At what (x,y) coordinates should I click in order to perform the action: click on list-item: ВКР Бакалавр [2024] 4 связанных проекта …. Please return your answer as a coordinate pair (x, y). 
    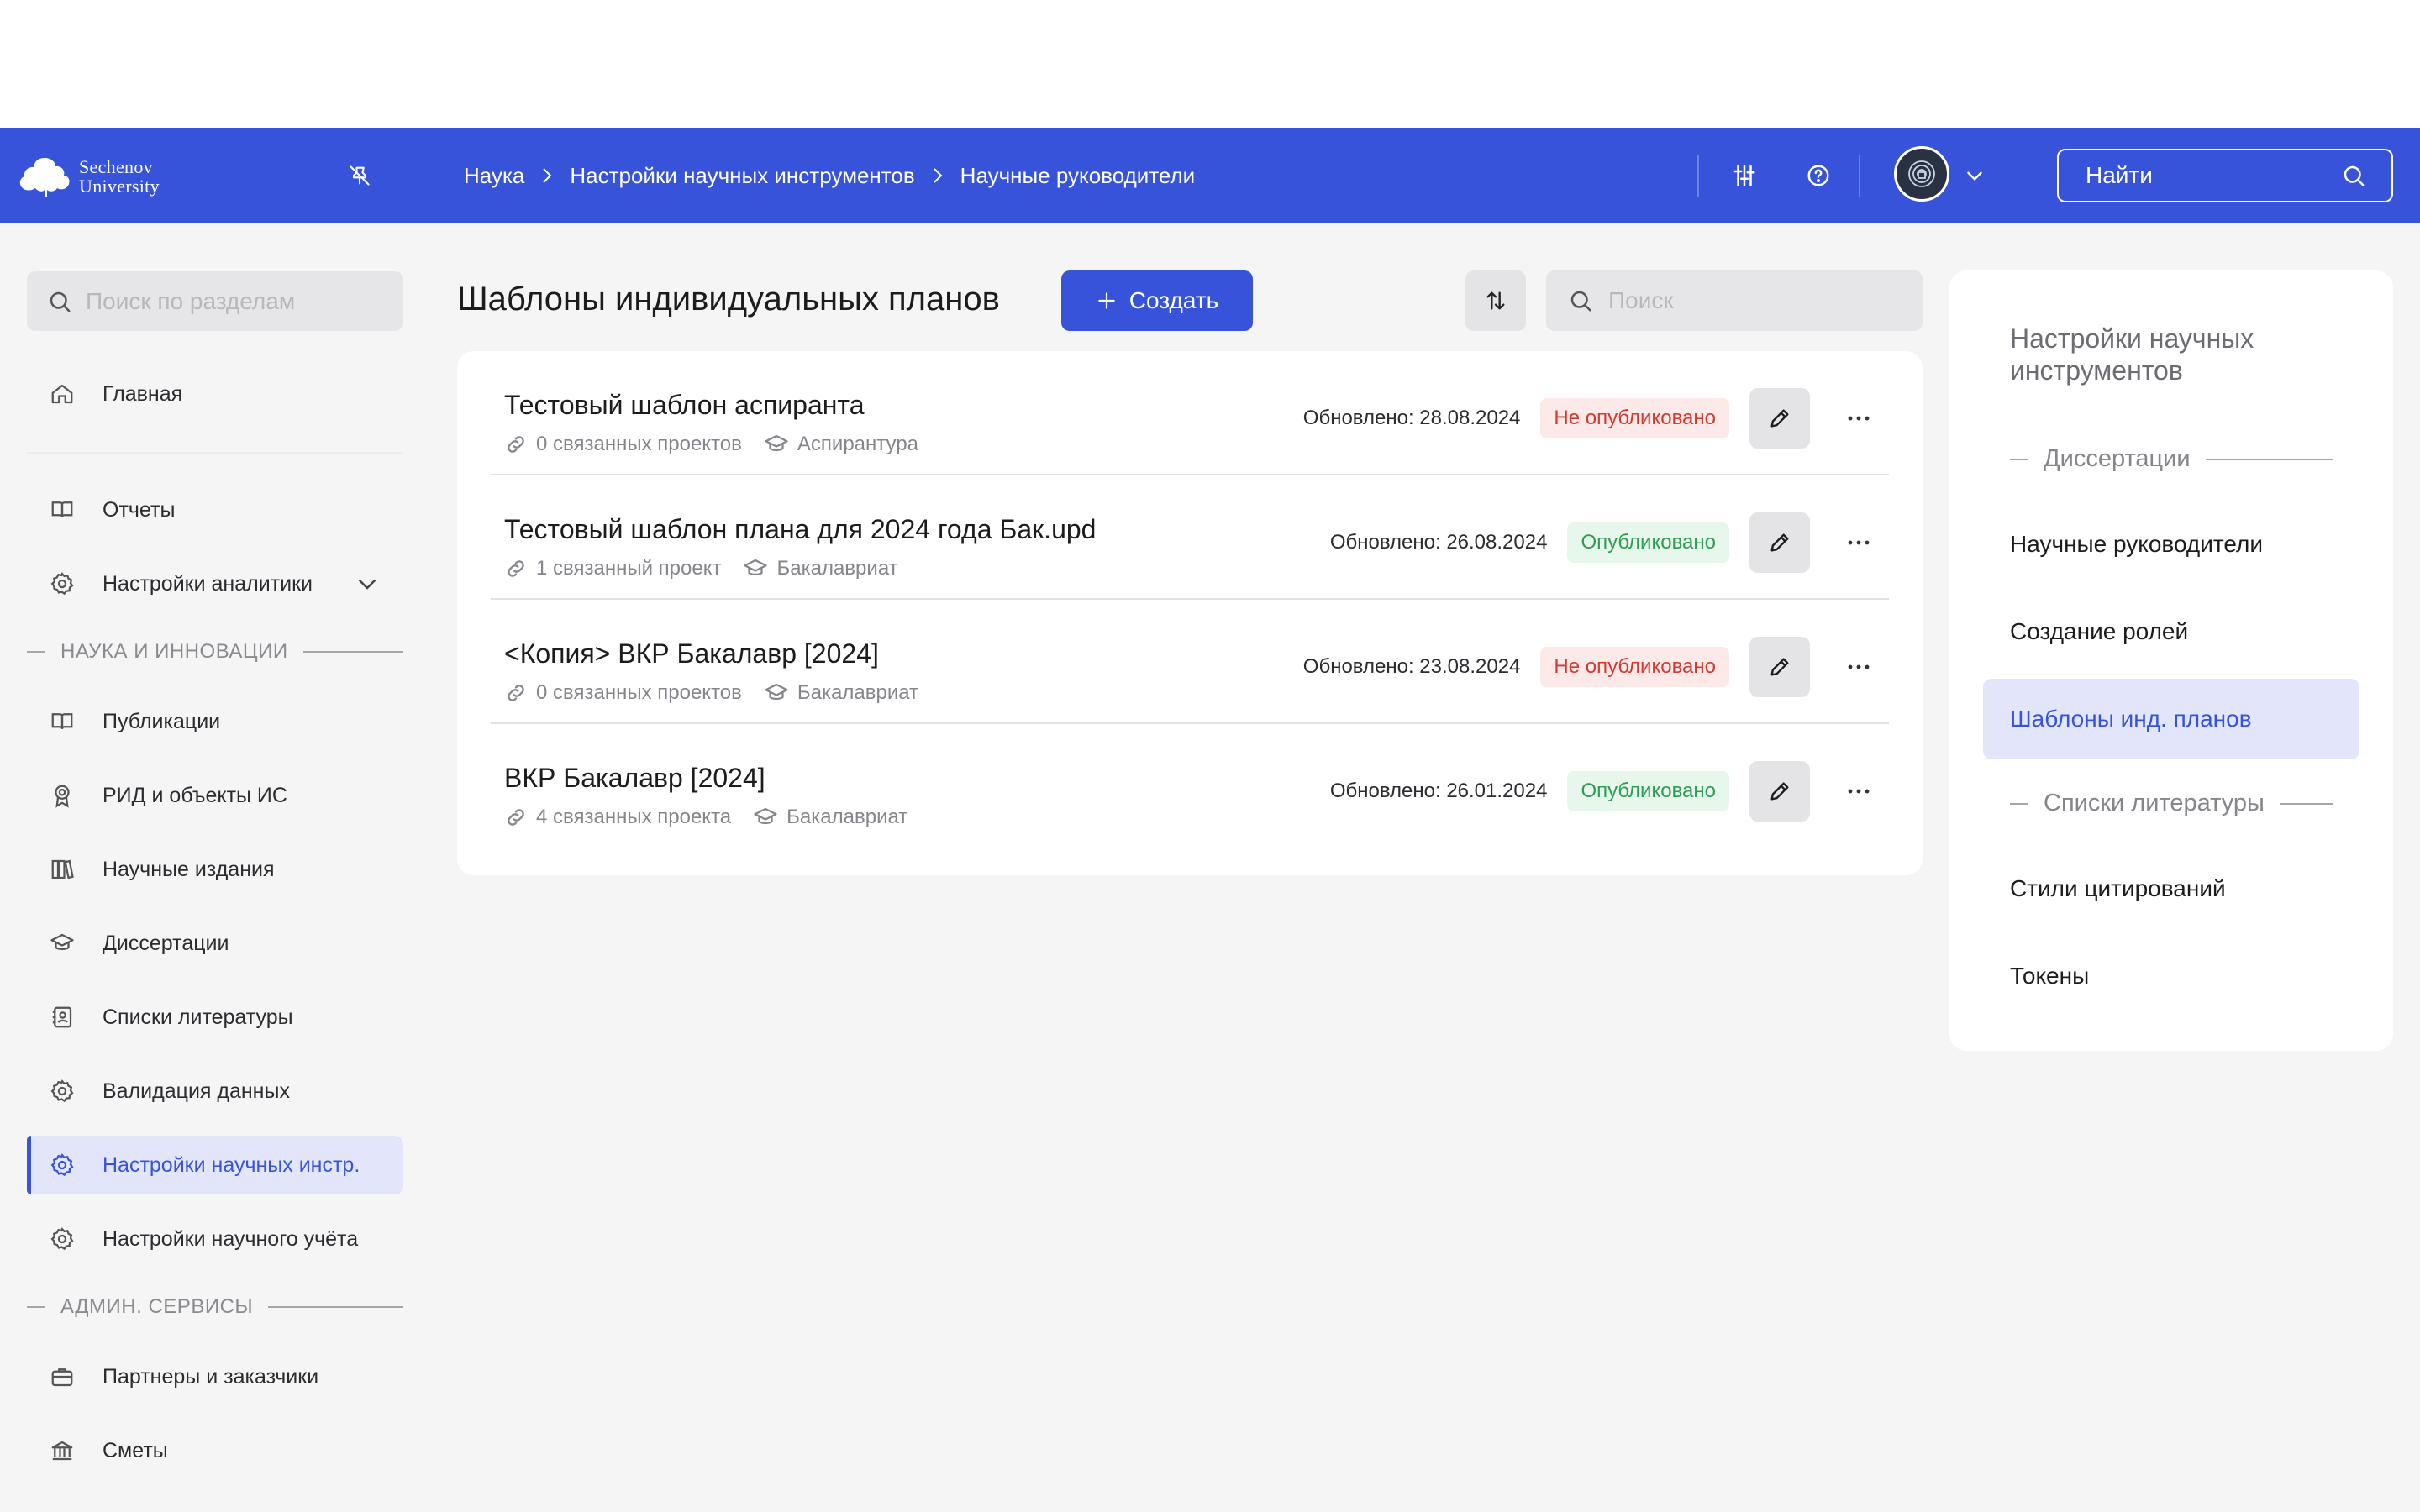
    Looking at the image, I should click on (1190, 786).